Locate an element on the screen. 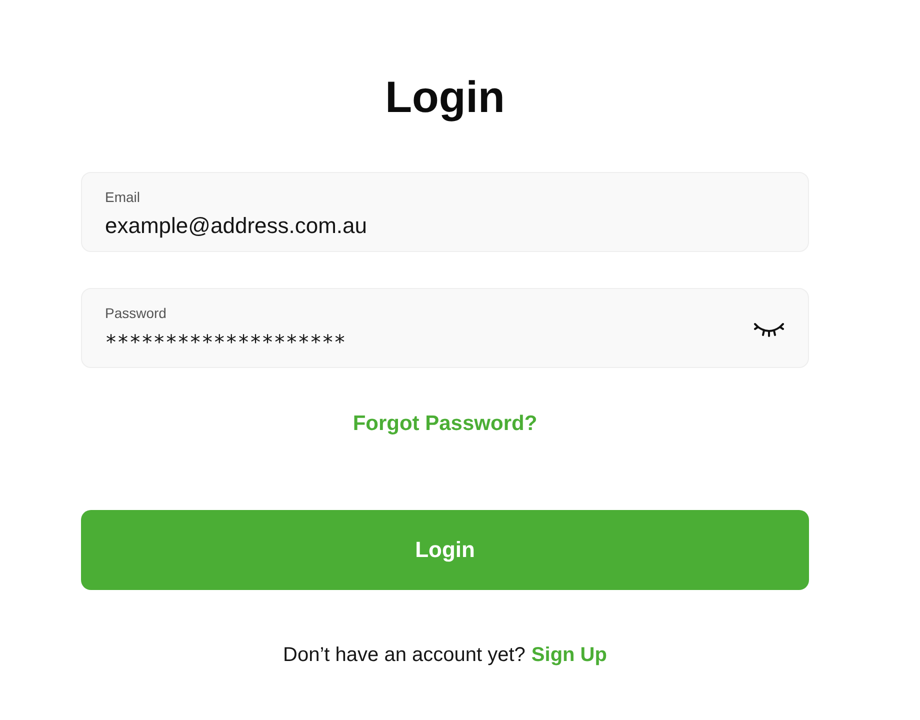  field-label: Password is located at coordinates (135, 313).